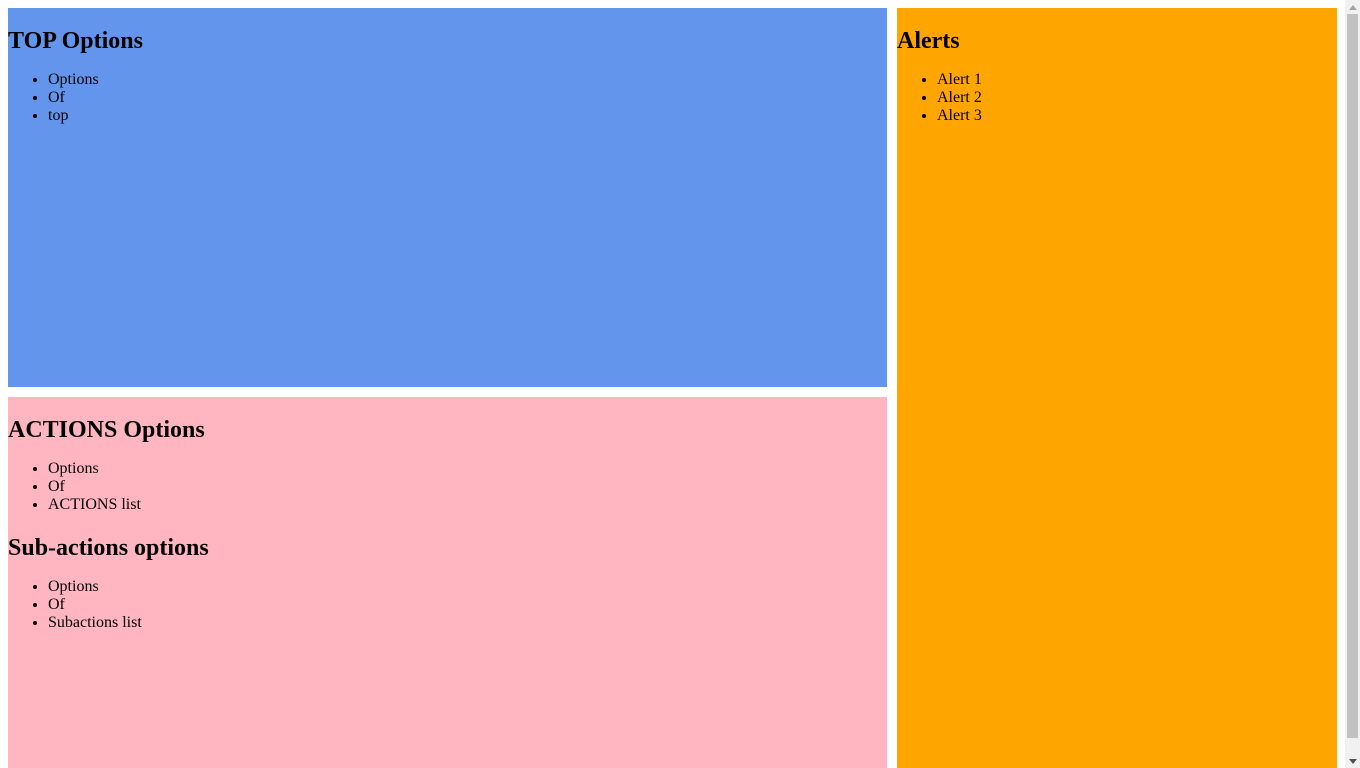 The image size is (1360, 768). I want to click on list-item: ACTIONS list, so click(467, 505).